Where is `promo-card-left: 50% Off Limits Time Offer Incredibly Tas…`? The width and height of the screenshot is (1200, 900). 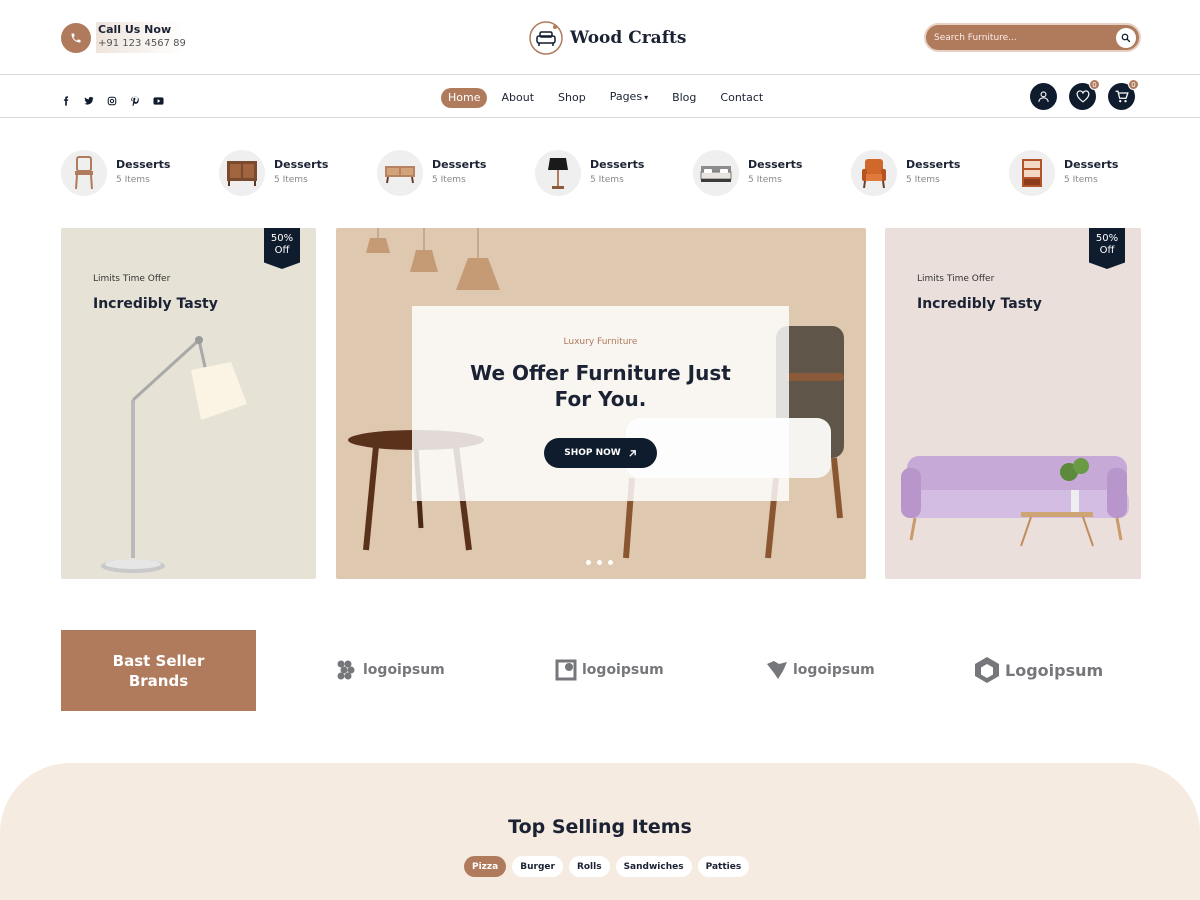 promo-card-left: 50% Off Limits Time Offer Incredibly Tas… is located at coordinates (188, 403).